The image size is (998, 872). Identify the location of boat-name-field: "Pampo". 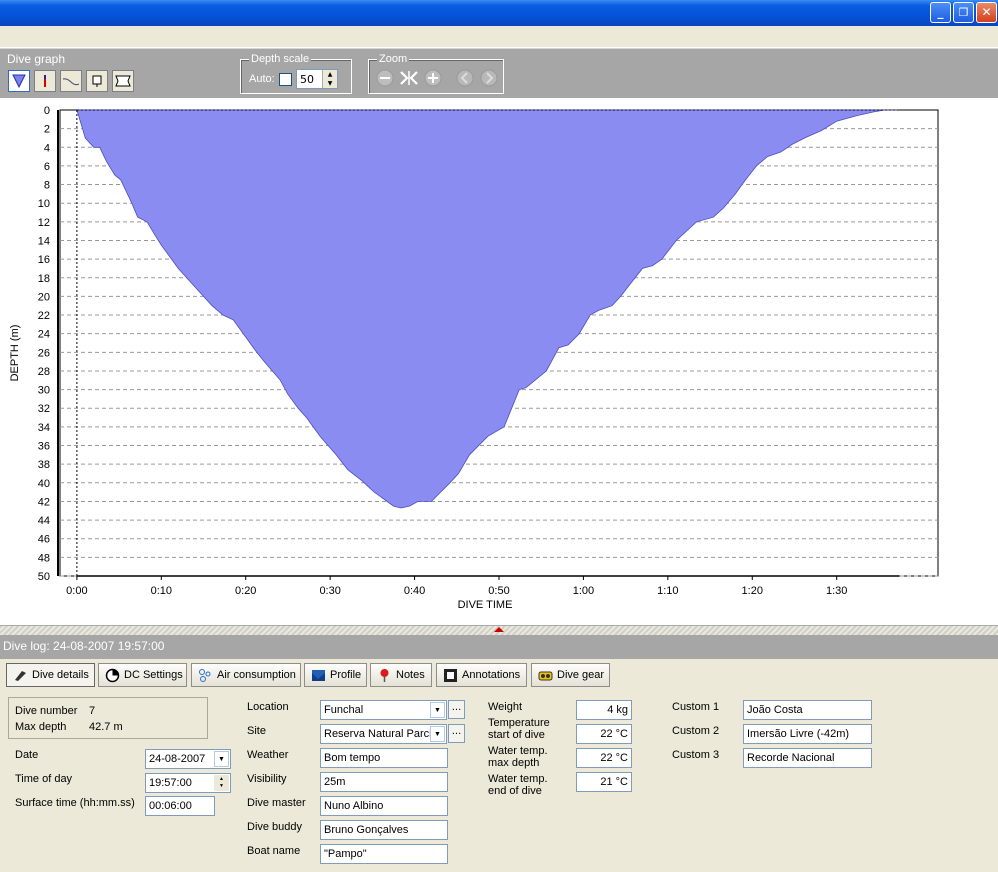
(384, 854).